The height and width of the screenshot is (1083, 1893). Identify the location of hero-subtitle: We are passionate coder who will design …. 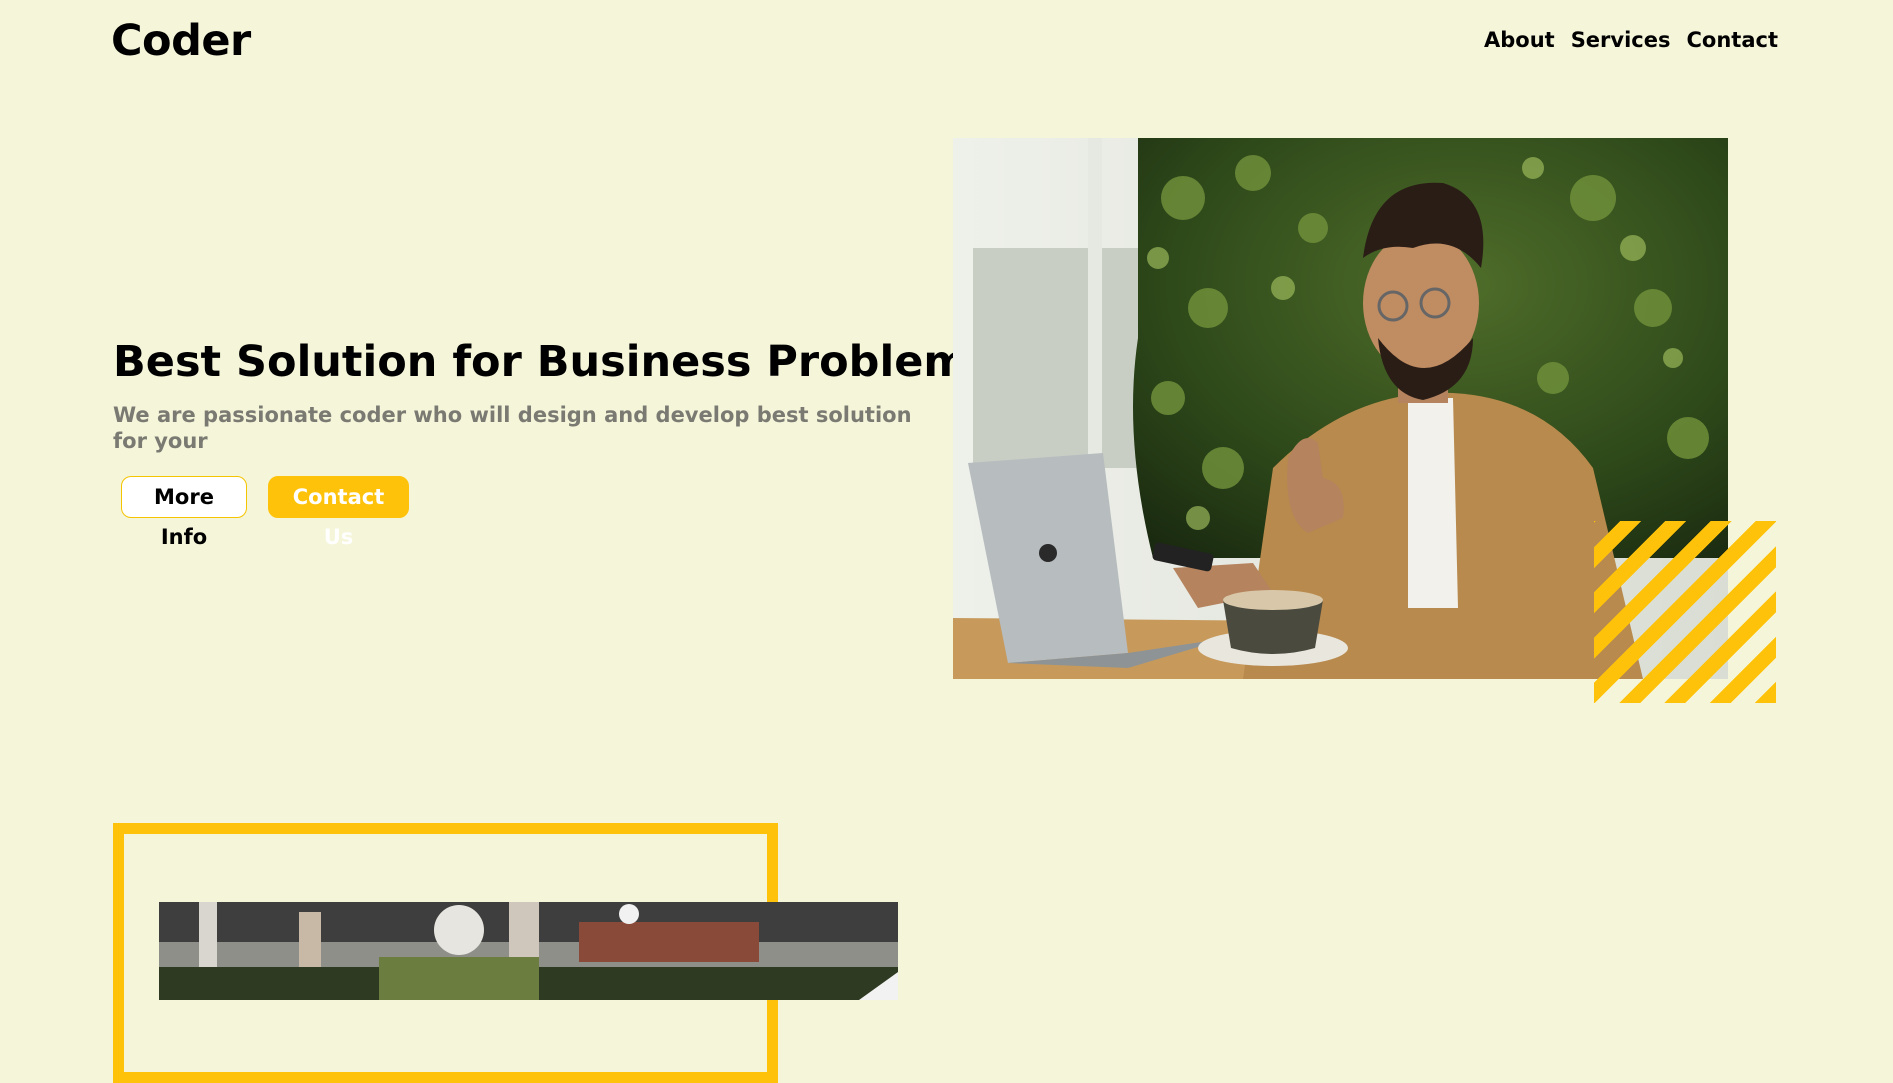
(512, 428).